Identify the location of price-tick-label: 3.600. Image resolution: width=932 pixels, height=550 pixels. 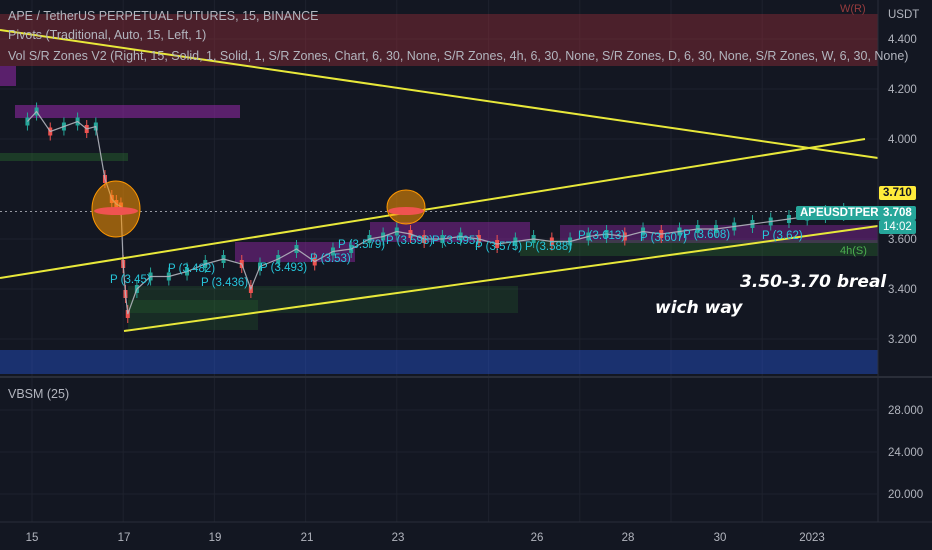
(902, 240).